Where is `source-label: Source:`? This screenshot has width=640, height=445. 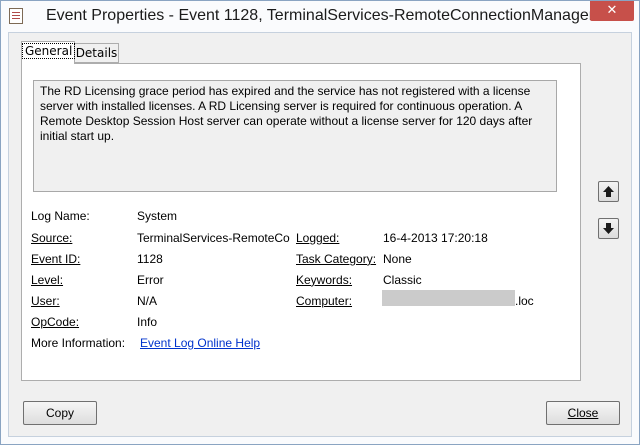
source-label: Source: is located at coordinates (52, 238).